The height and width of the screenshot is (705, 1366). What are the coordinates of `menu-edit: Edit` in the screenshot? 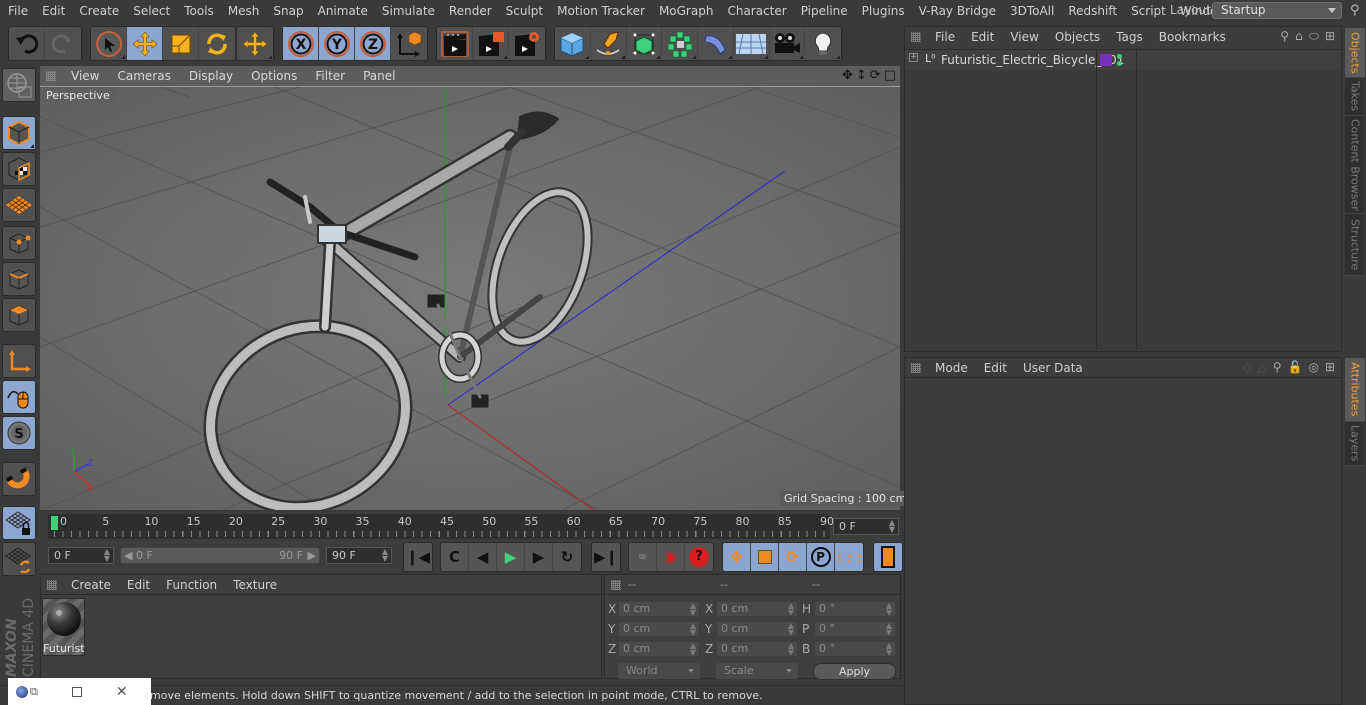 It's located at (53, 11).